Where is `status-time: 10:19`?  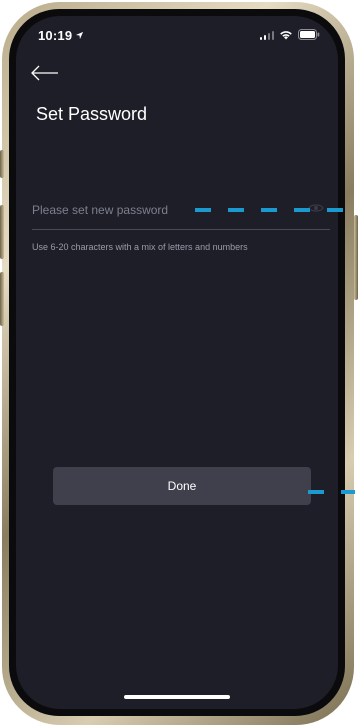 status-time: 10:19 is located at coordinates (61, 35).